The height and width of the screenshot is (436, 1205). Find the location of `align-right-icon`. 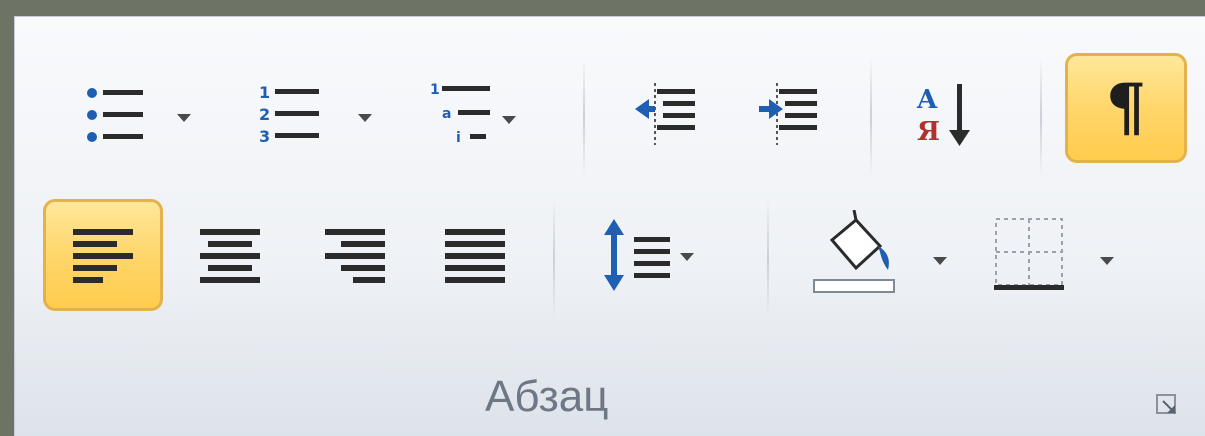

align-right-icon is located at coordinates (355, 256).